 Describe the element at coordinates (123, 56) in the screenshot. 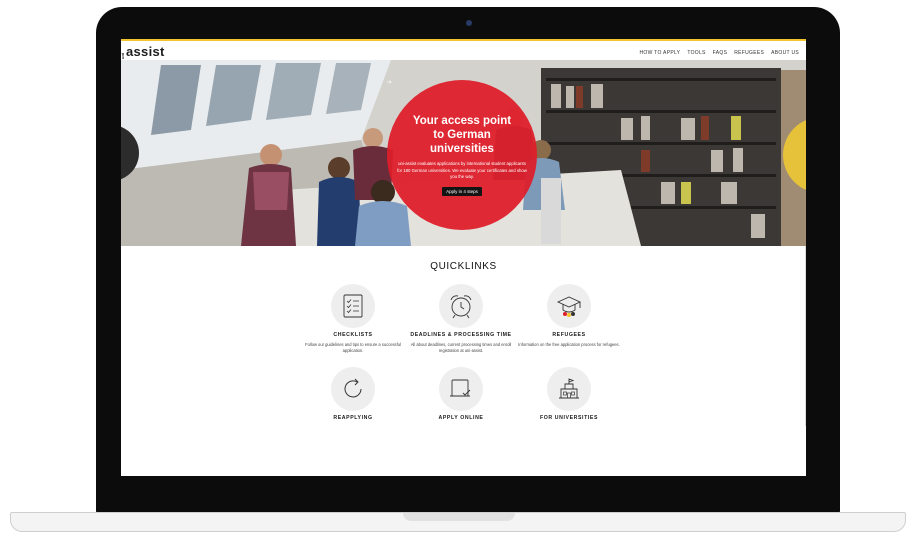

I see `logo-prefix: uni` at that location.